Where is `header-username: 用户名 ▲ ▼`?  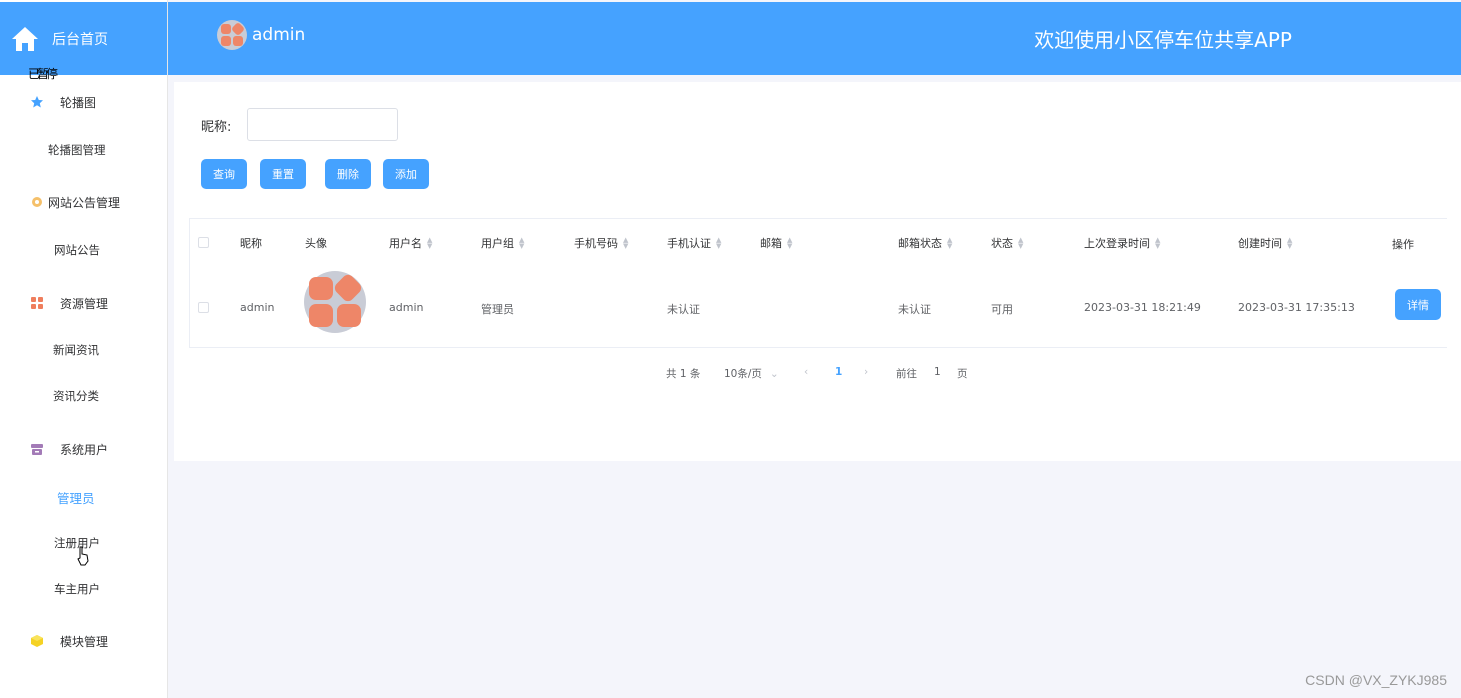
header-username: 用户名 ▲ ▼ is located at coordinates (410, 243).